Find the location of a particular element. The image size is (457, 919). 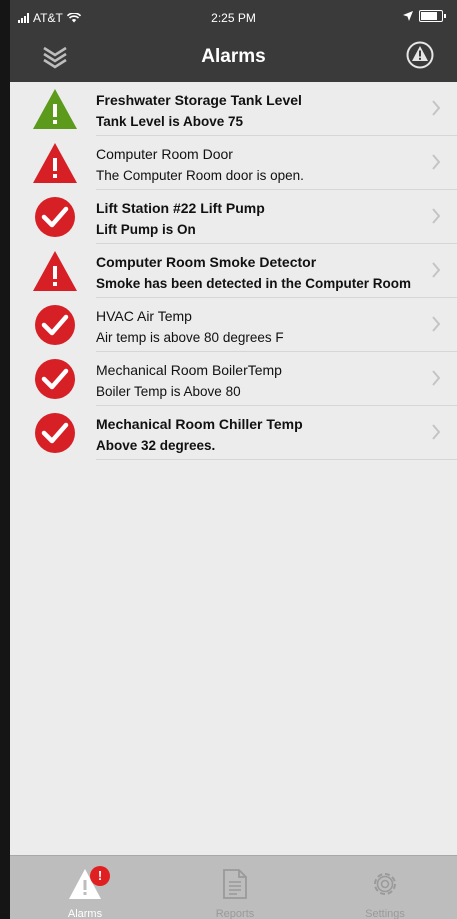

clock: 2:25 PM is located at coordinates (233, 18).